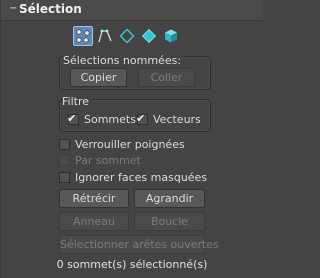 This screenshot has height=278, width=320. I want to click on ignore-backfacing-label: Ignorer faces masquées, so click(141, 177).